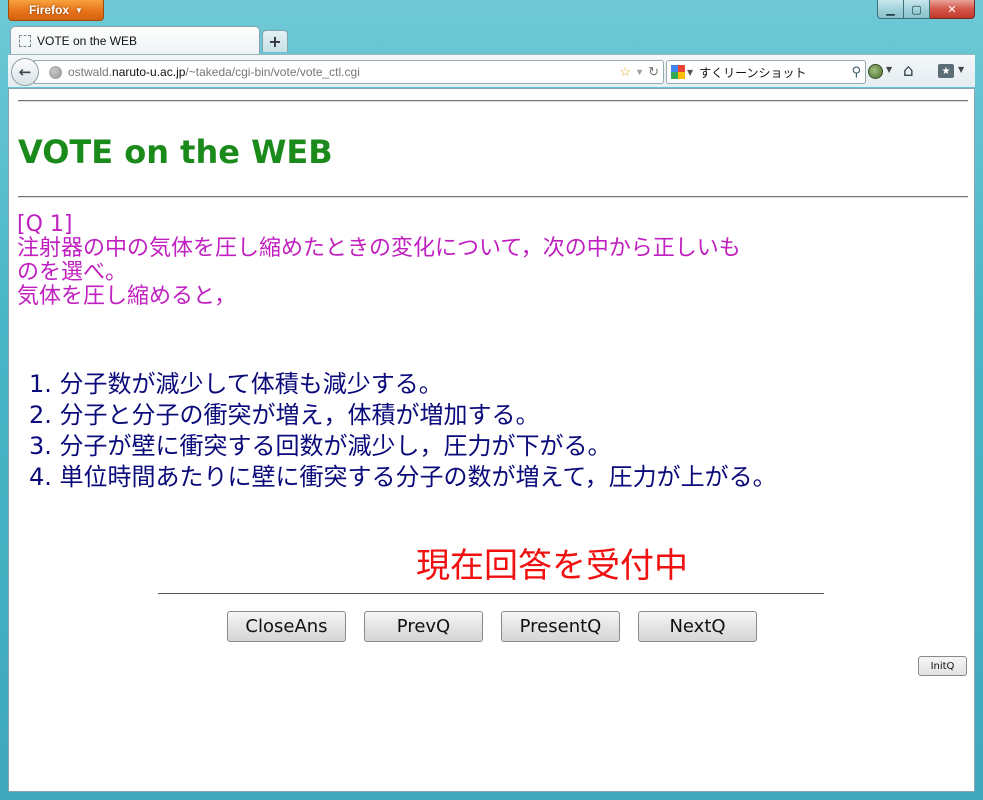  I want to click on question-line: 注射器の中の気体を圧し縮めたときの変化について，次の中から正しいも, so click(379, 248).